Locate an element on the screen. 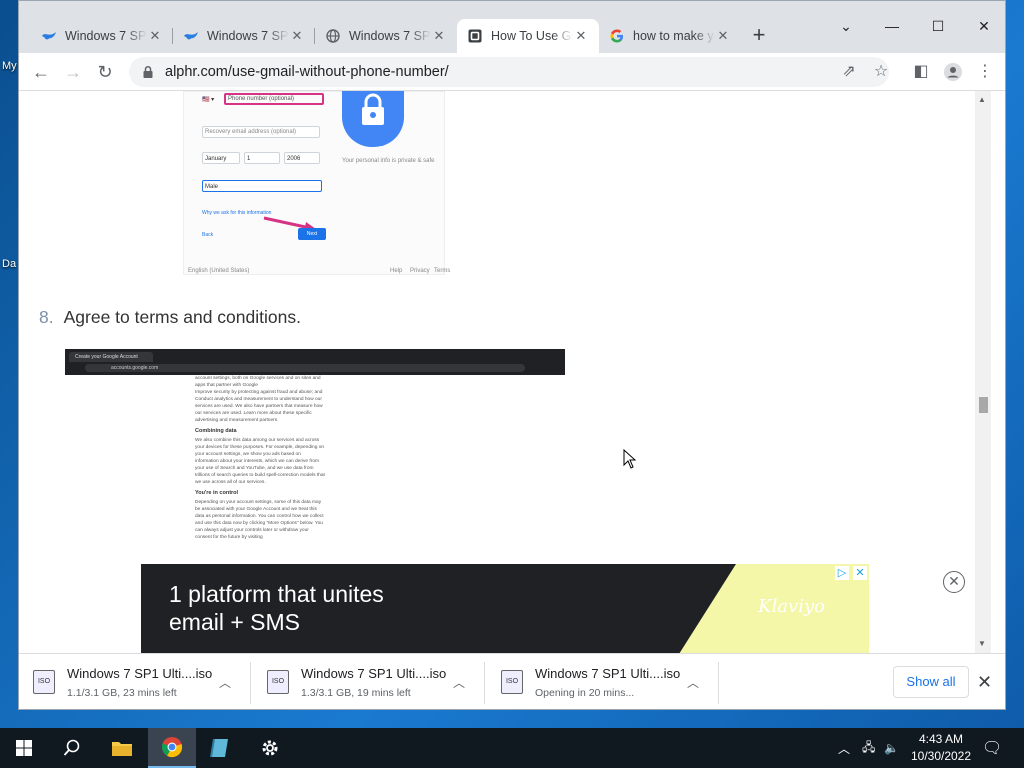 Image resolution: width=1024 pixels, height=768 pixels. notification-icon: 🗨 is located at coordinates (992, 748).